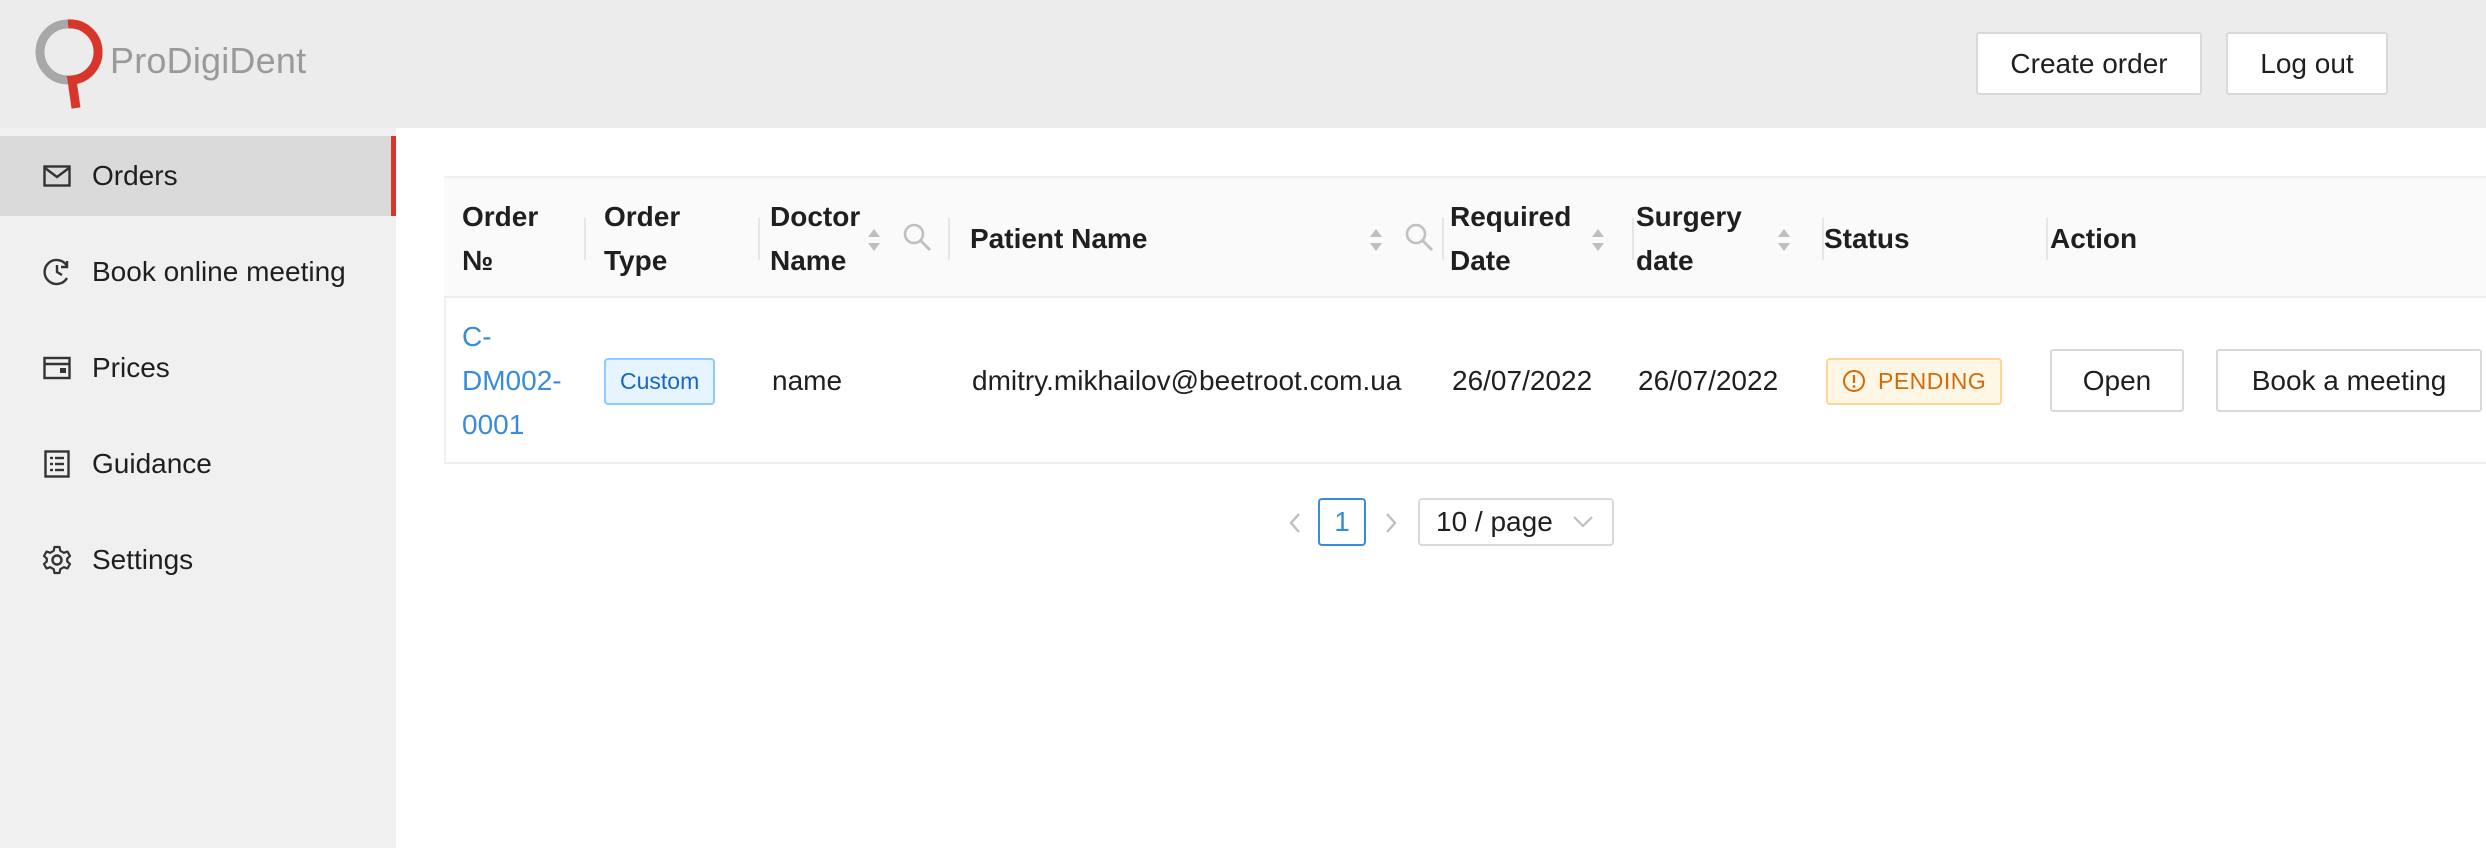  Describe the element at coordinates (57, 176) in the screenshot. I see `mail-icon` at that location.